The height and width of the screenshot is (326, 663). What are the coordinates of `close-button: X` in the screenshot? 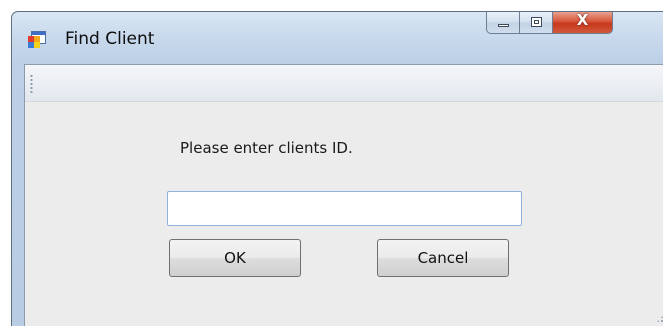 It's located at (583, 23).